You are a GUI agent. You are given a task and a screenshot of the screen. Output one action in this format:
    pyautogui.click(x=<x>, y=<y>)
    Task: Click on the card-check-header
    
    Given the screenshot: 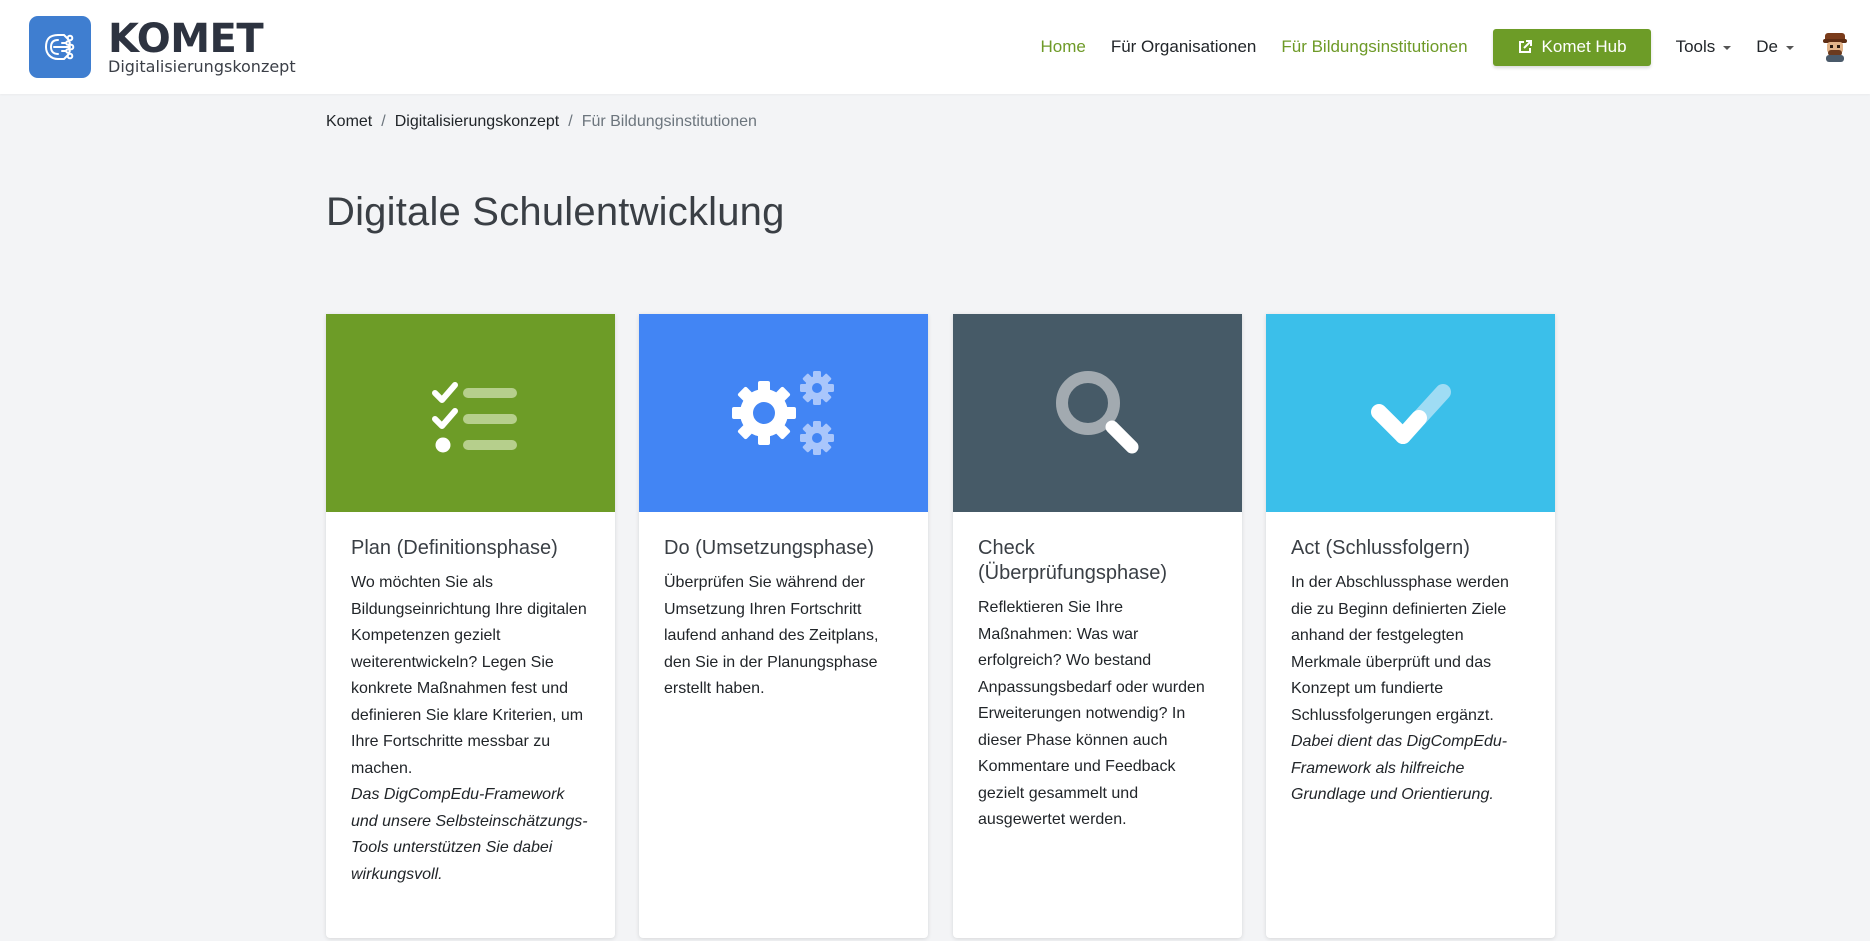 What is the action you would take?
    pyautogui.click(x=1097, y=413)
    